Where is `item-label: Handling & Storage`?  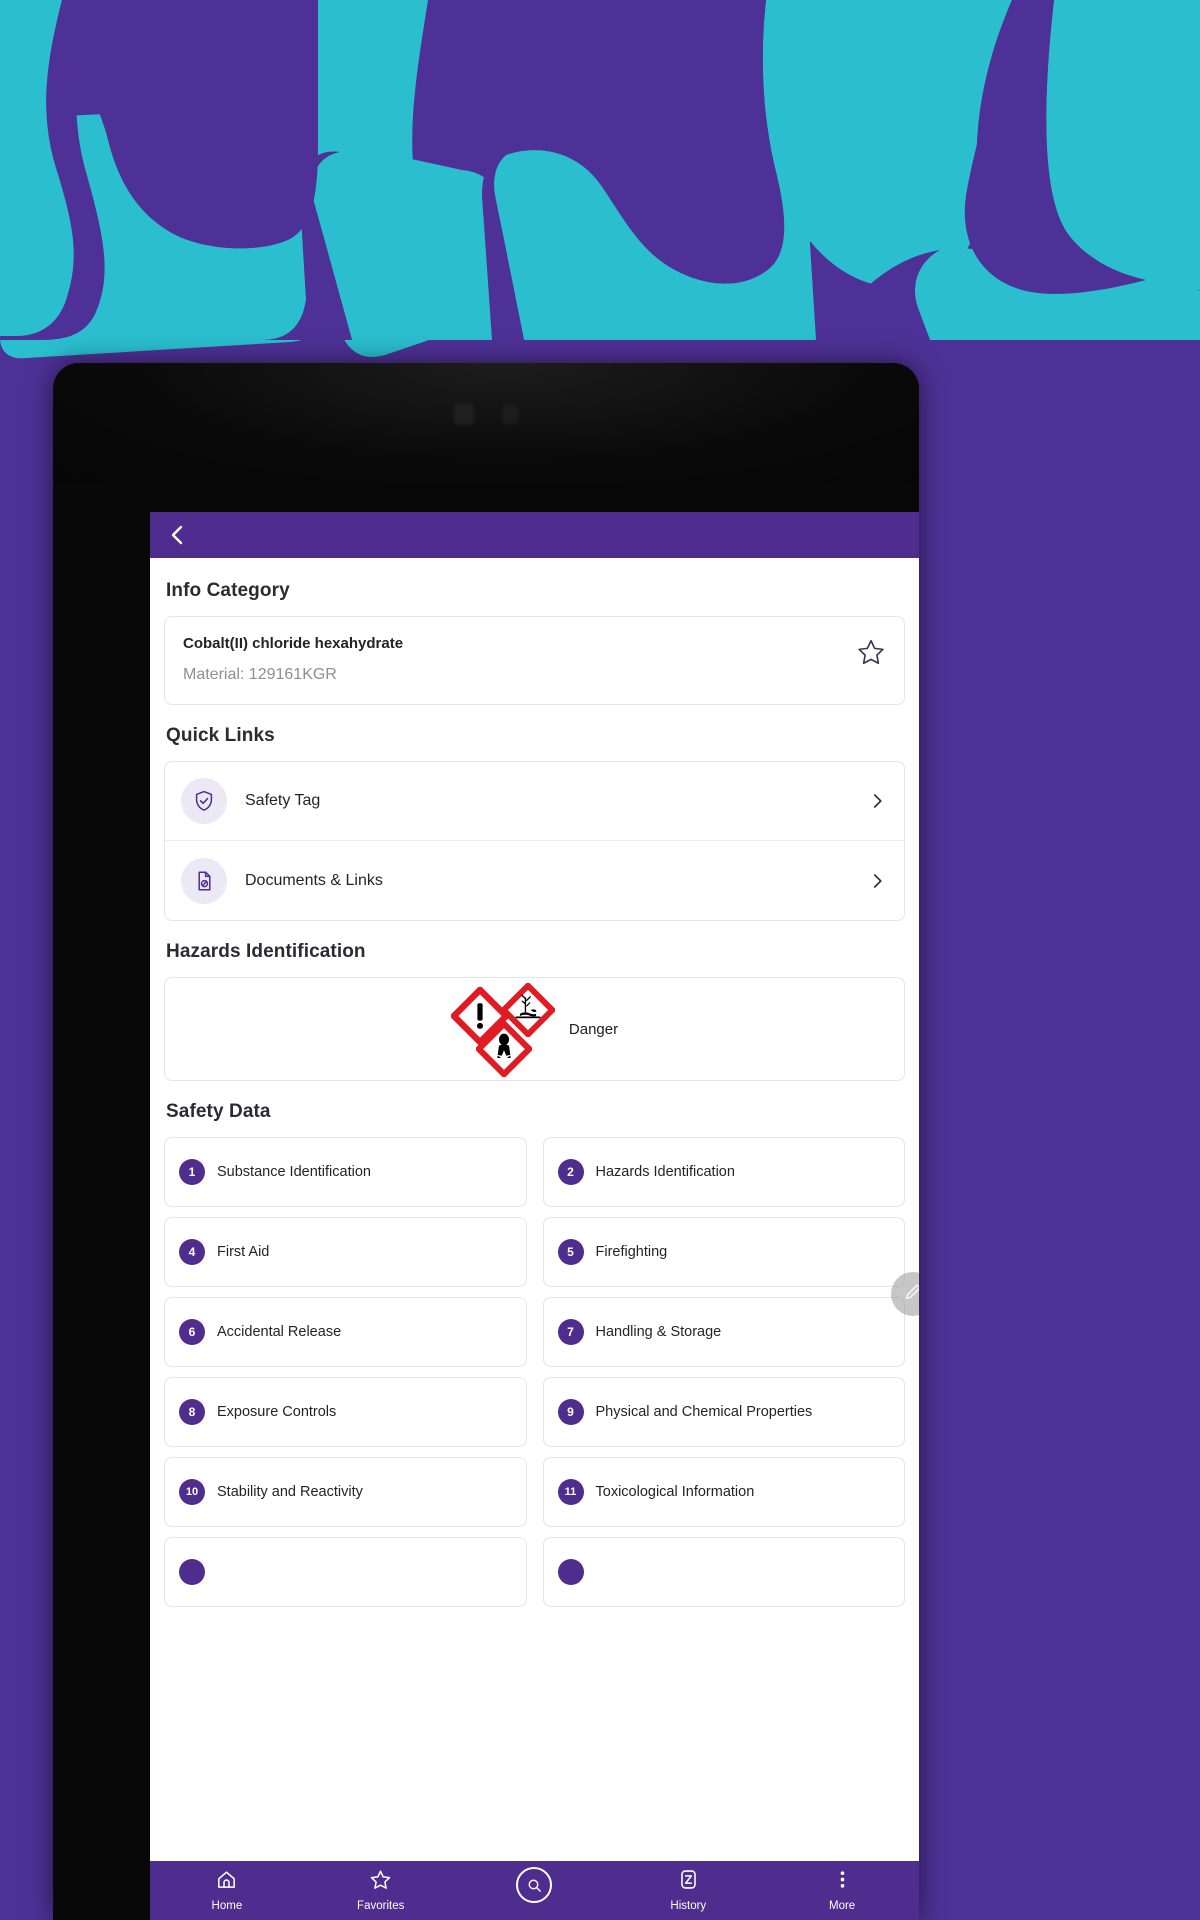
item-label: Handling & Storage is located at coordinates (658, 1332).